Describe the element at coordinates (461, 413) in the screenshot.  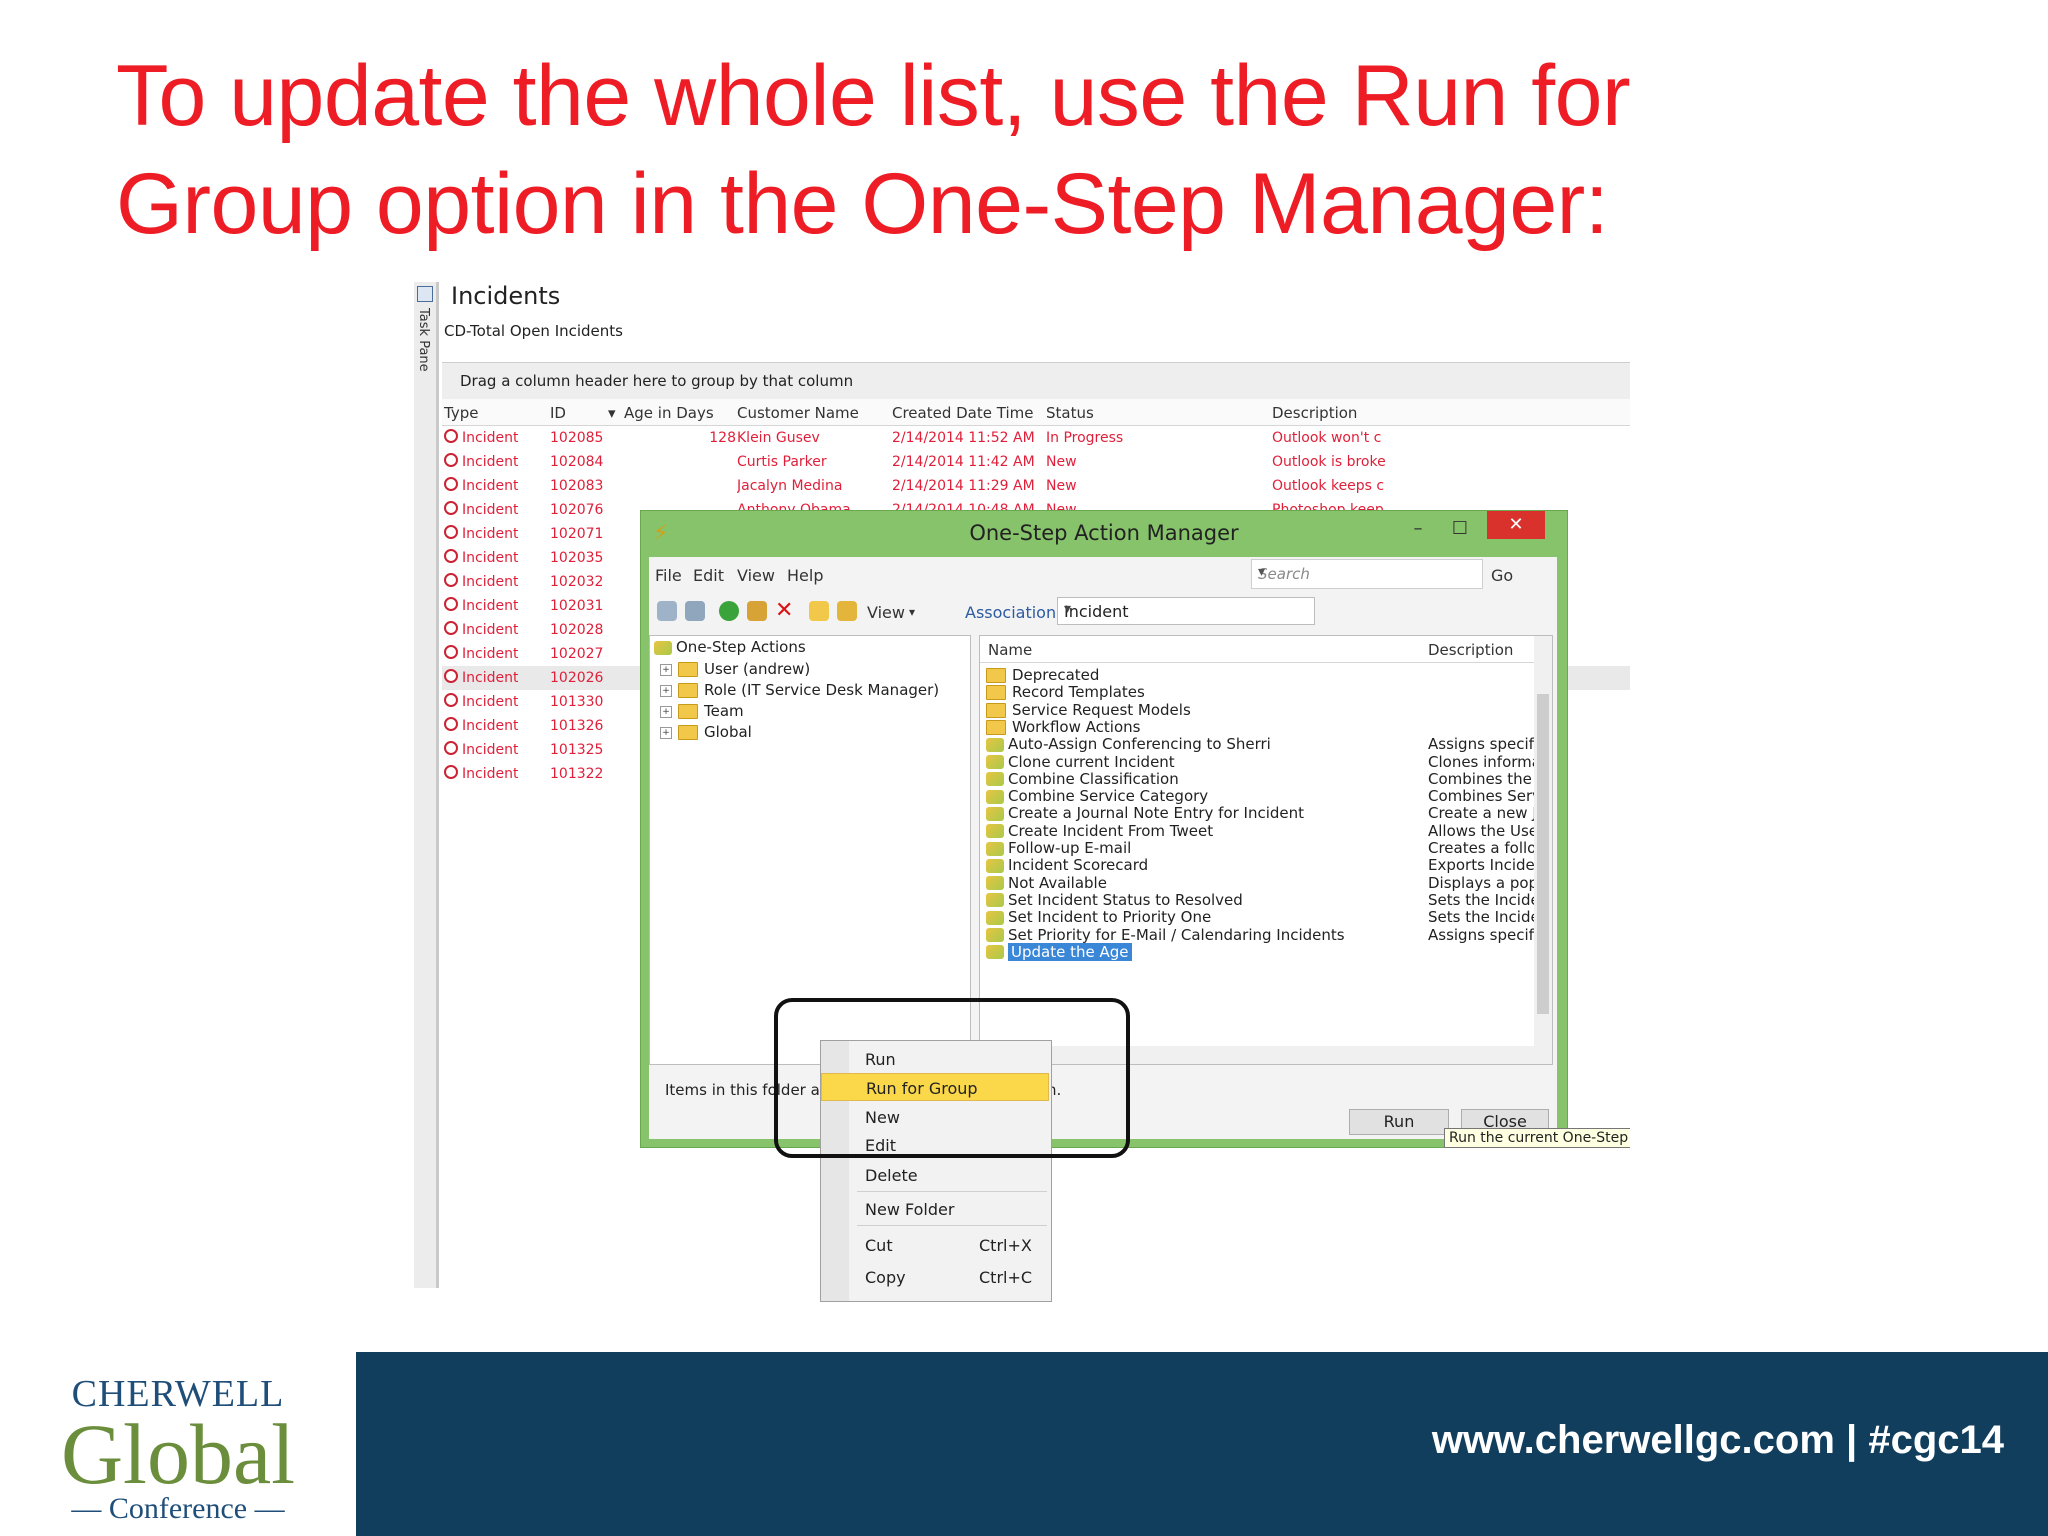
I see `column-header-type: Type` at that location.